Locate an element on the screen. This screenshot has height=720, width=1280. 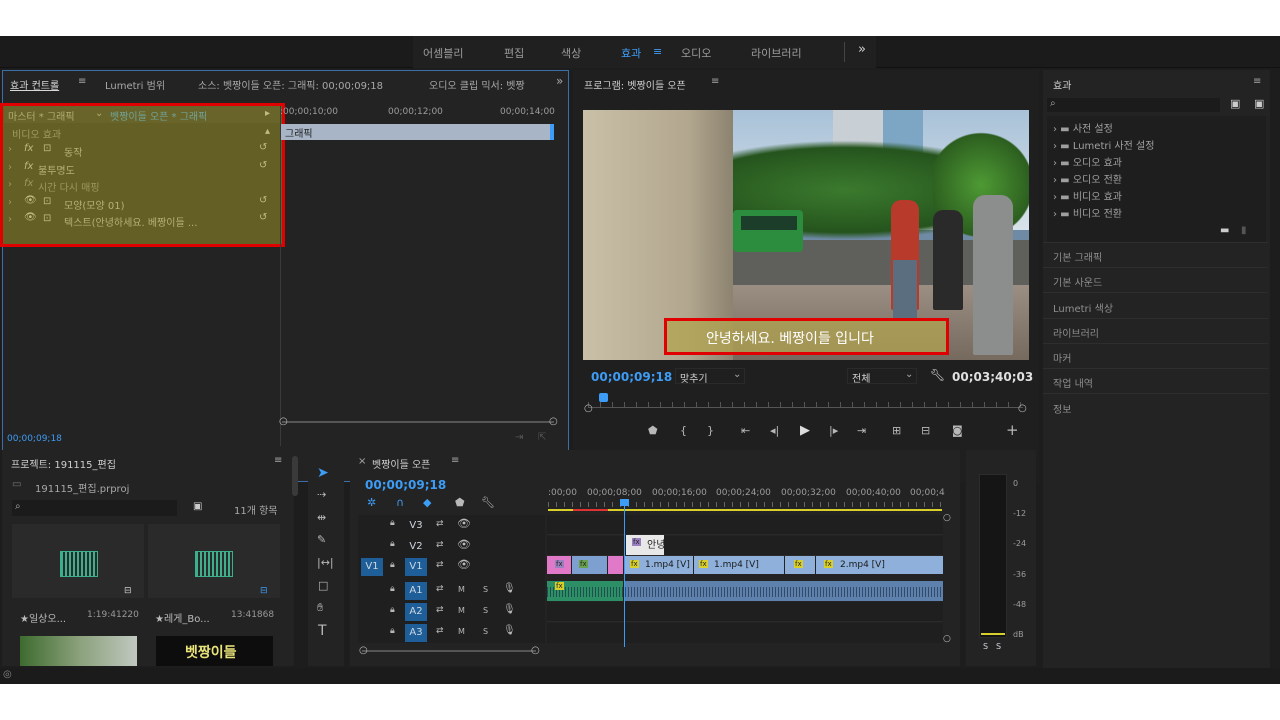
status-icon: ◎ is located at coordinates (7, 674).